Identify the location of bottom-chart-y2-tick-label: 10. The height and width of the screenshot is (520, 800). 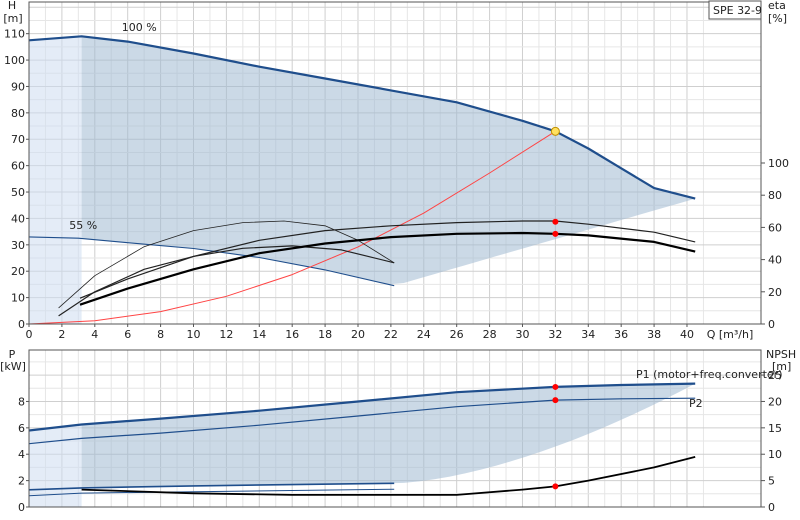
(775, 454).